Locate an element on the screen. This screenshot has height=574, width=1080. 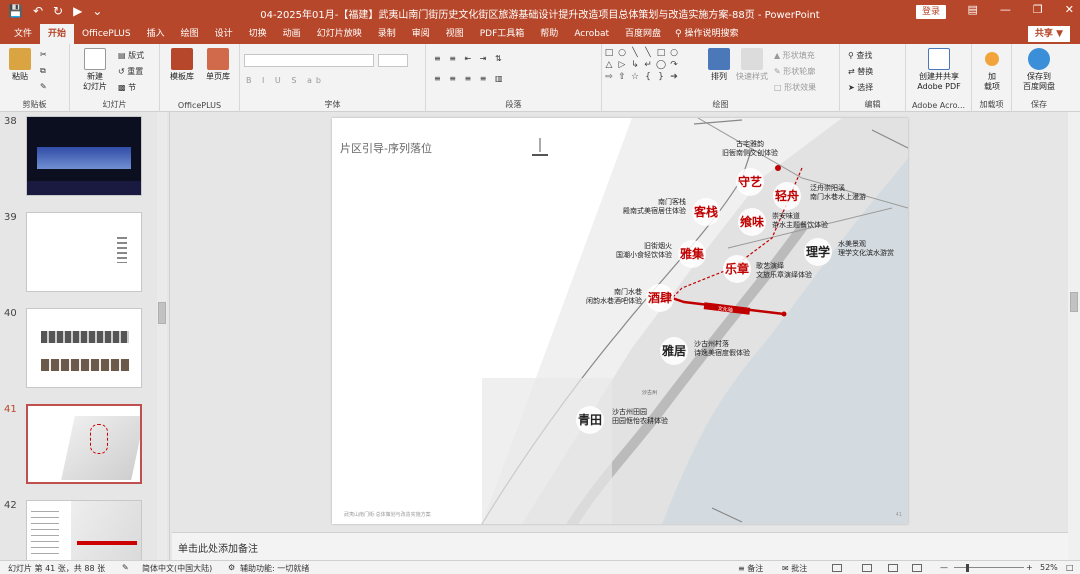
notes-pane: 单击此处添加备注 is located at coordinates (620, 546).